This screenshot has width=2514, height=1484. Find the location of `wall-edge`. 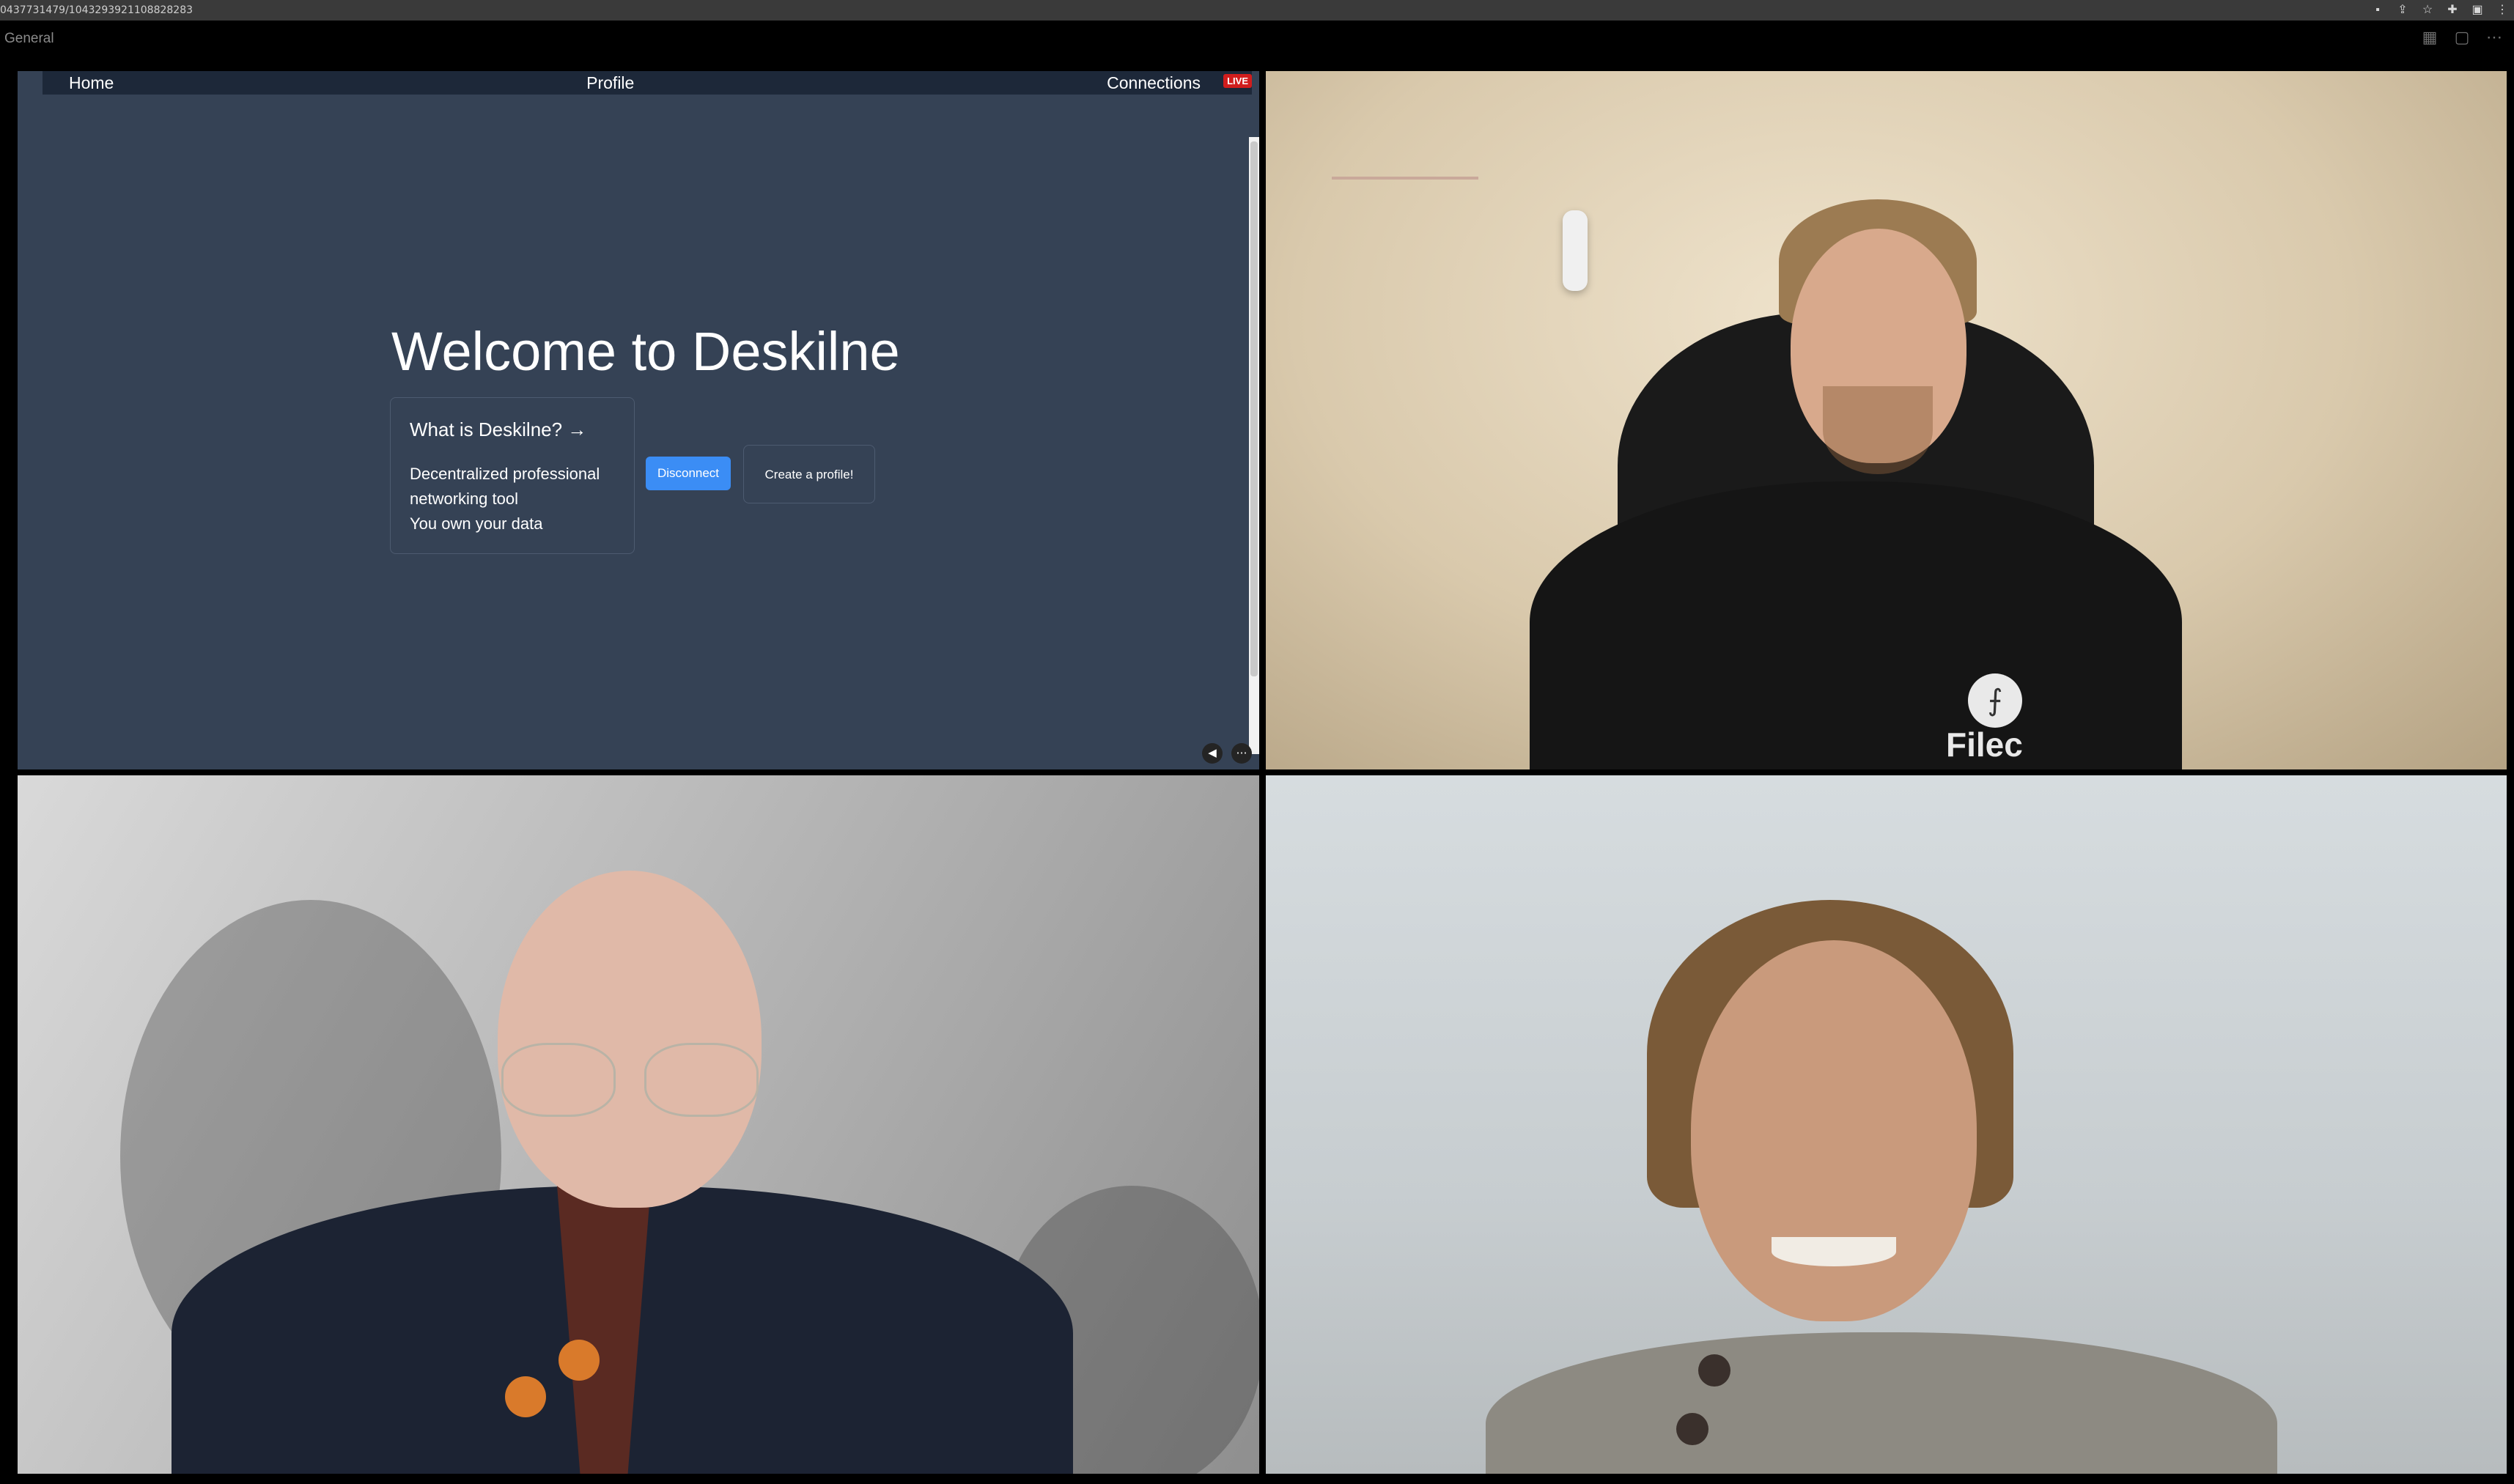

wall-edge is located at coordinates (1405, 179).